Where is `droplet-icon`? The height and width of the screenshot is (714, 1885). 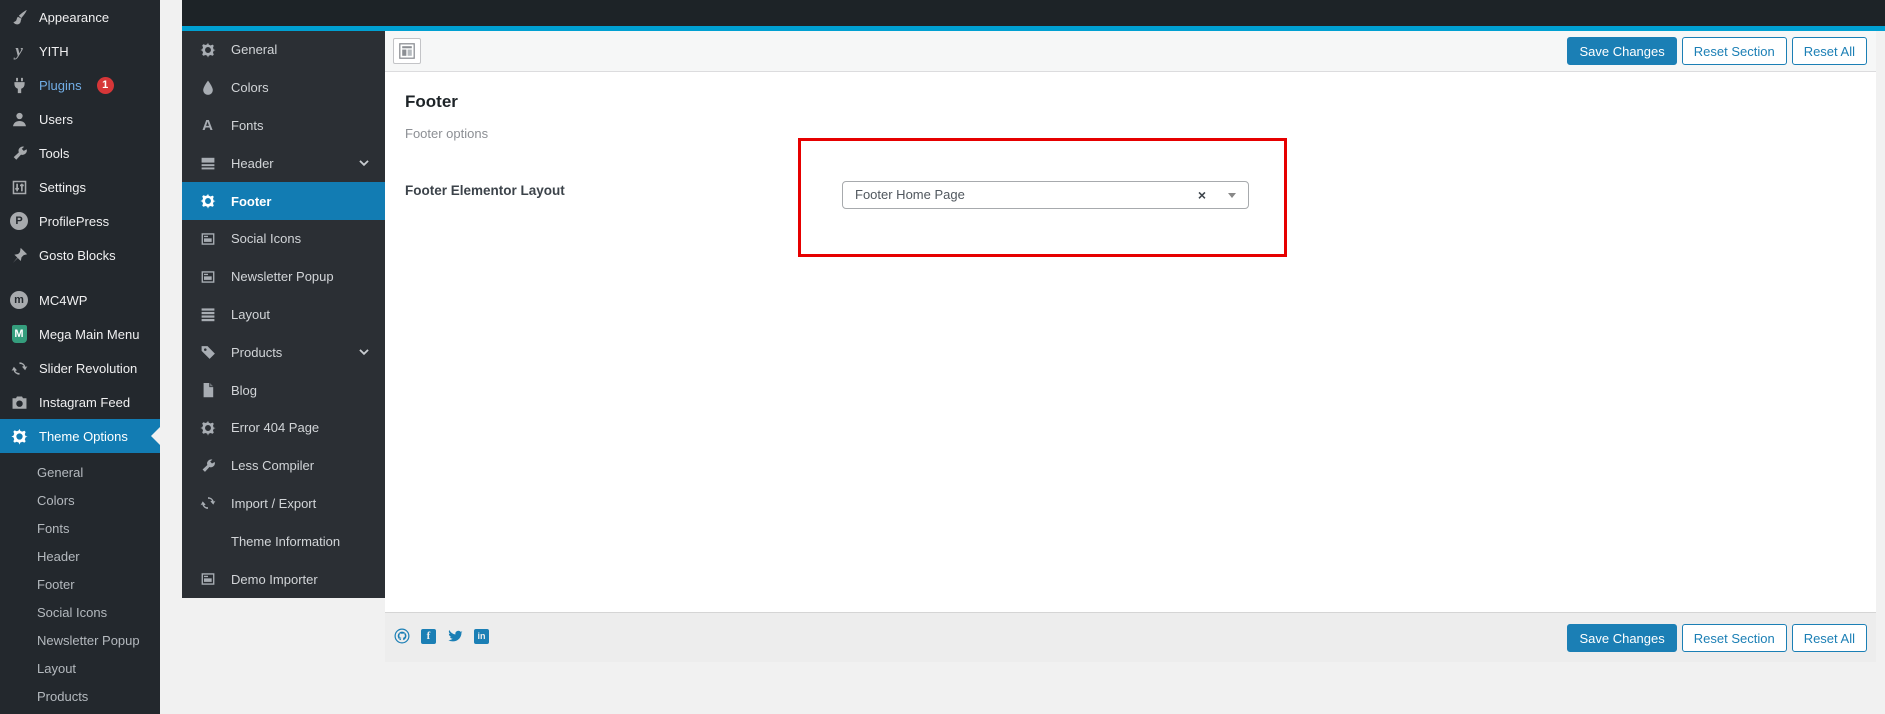 droplet-icon is located at coordinates (207, 87).